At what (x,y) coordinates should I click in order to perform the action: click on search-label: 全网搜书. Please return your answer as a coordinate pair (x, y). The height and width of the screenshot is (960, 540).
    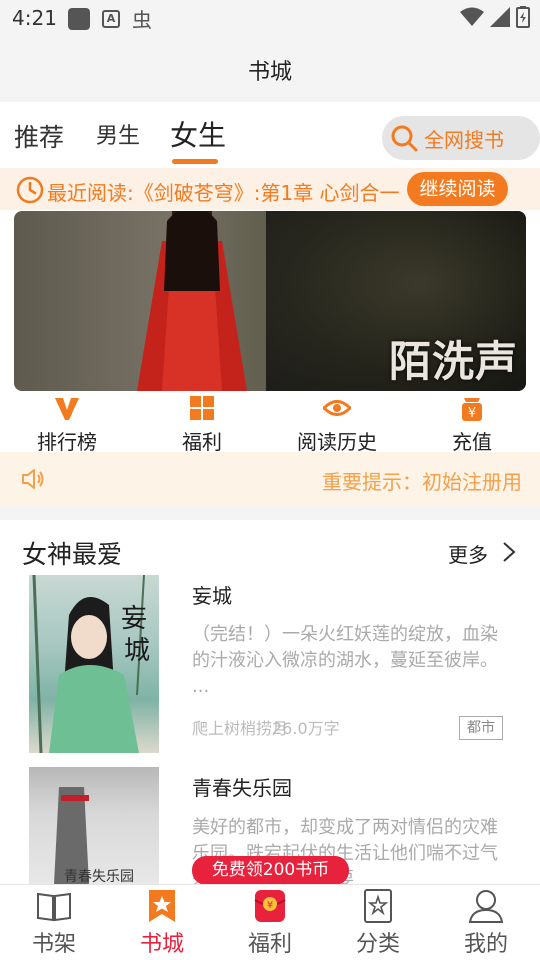
    Looking at the image, I should click on (464, 140).